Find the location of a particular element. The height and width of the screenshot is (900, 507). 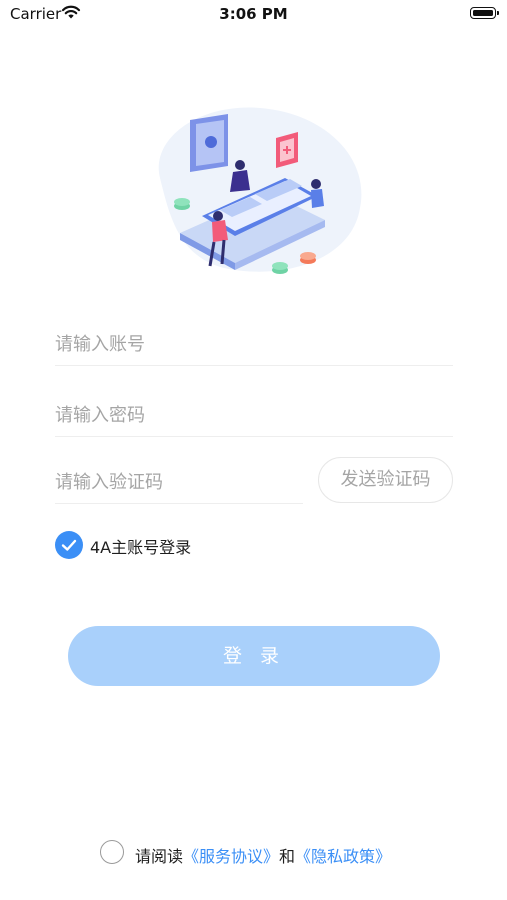

main-account-checkbox is located at coordinates (69, 545).